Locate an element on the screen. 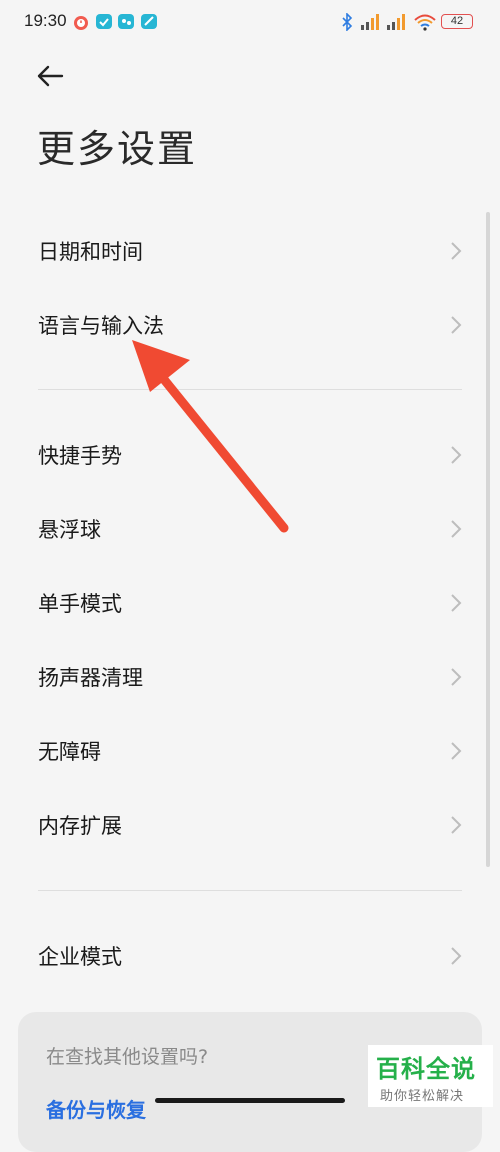  setting-label: 快捷手势 is located at coordinates (80, 456).